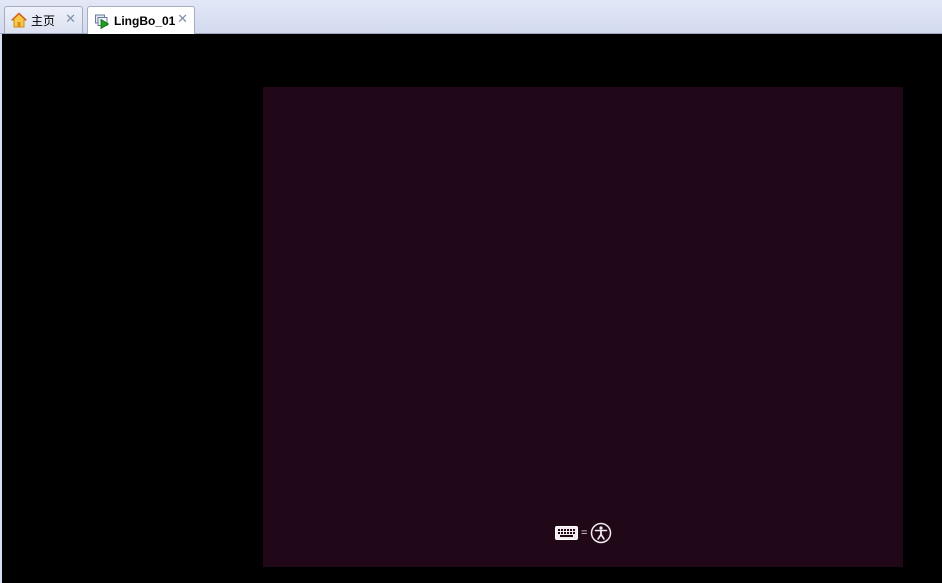 The height and width of the screenshot is (583, 942). Describe the element at coordinates (102, 21) in the screenshot. I see `vm-running-icon` at that location.